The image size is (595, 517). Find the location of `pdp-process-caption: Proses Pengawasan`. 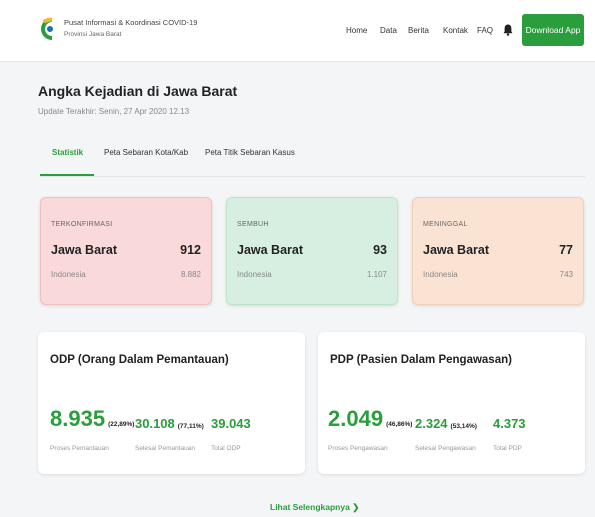

pdp-process-caption: Proses Pengawasan is located at coordinates (358, 448).